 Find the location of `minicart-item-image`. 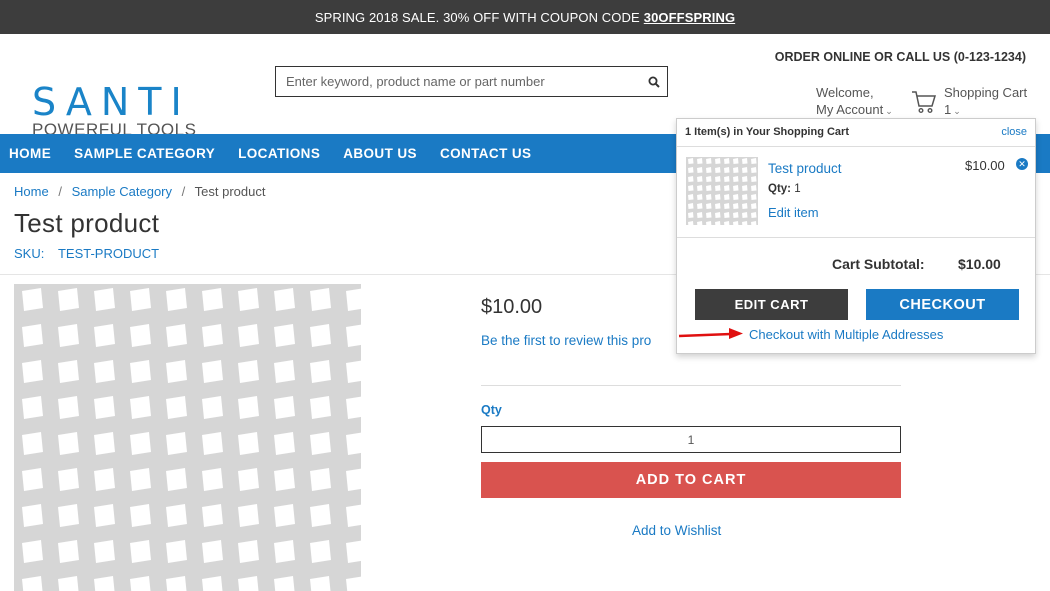

minicart-item-image is located at coordinates (722, 191).